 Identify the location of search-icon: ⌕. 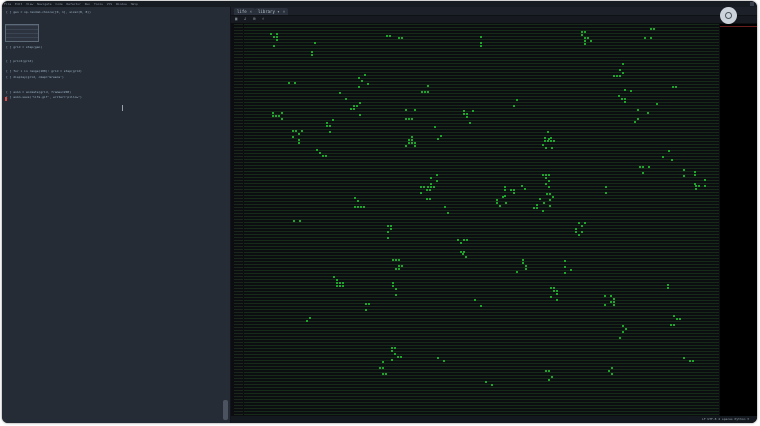
(264, 19).